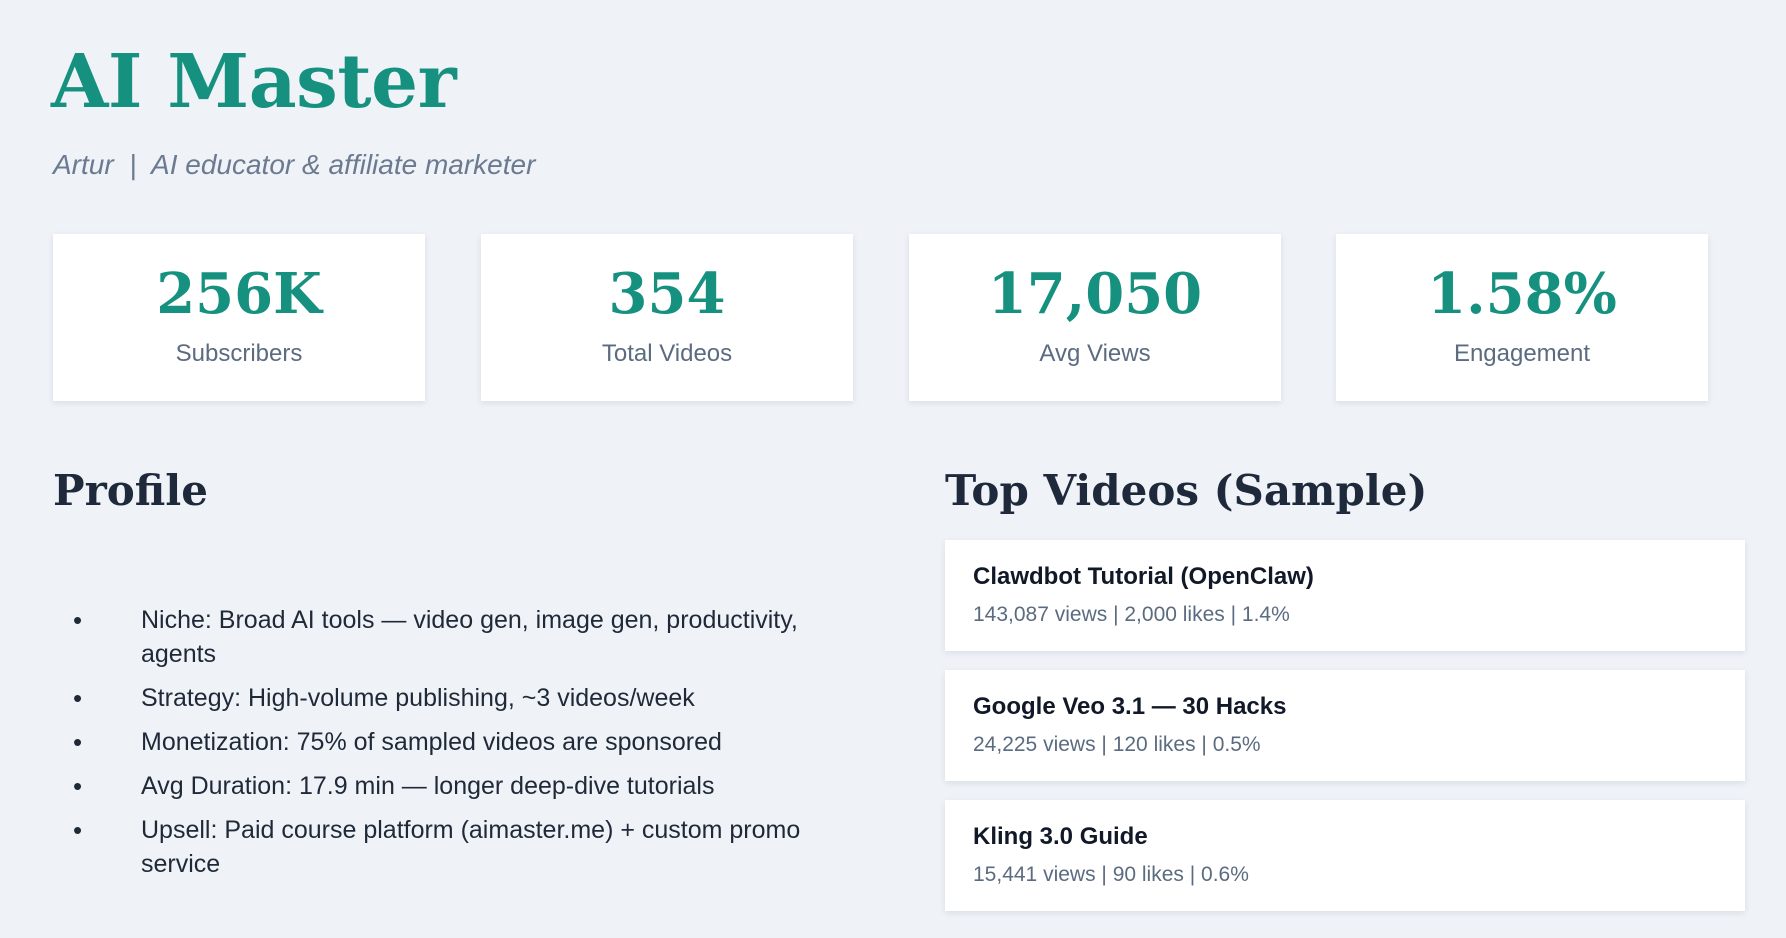 Image resolution: width=1786 pixels, height=938 pixels. I want to click on stat-label: Subscribers, so click(239, 353).